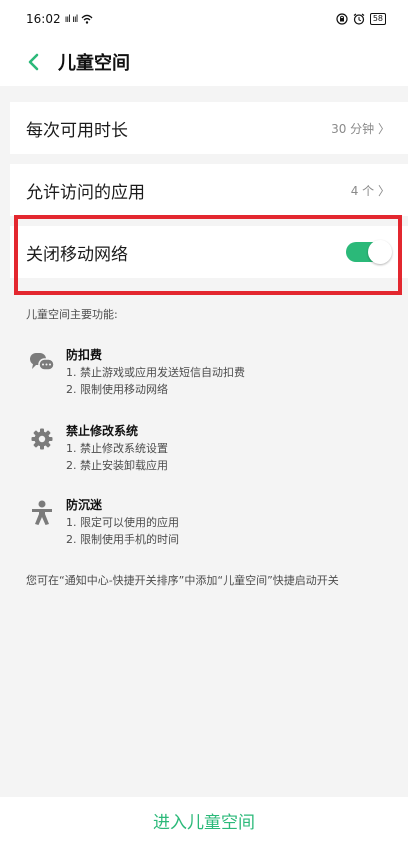  What do you see at coordinates (94, 63) in the screenshot?
I see `page-title: 儿童空间` at bounding box center [94, 63].